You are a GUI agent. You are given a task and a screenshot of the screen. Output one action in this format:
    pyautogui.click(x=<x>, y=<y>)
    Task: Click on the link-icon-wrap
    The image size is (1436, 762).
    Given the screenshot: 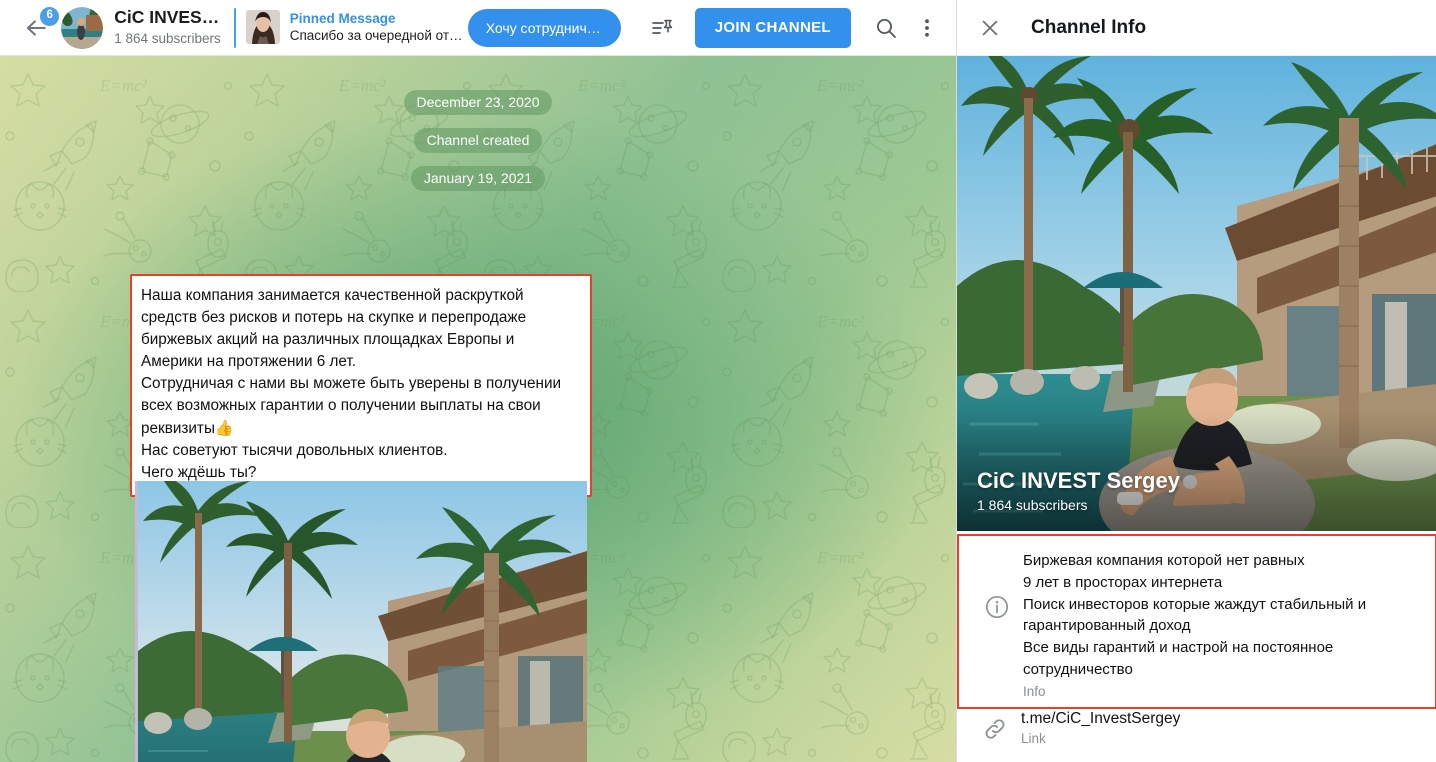 What is the action you would take?
    pyautogui.click(x=995, y=728)
    